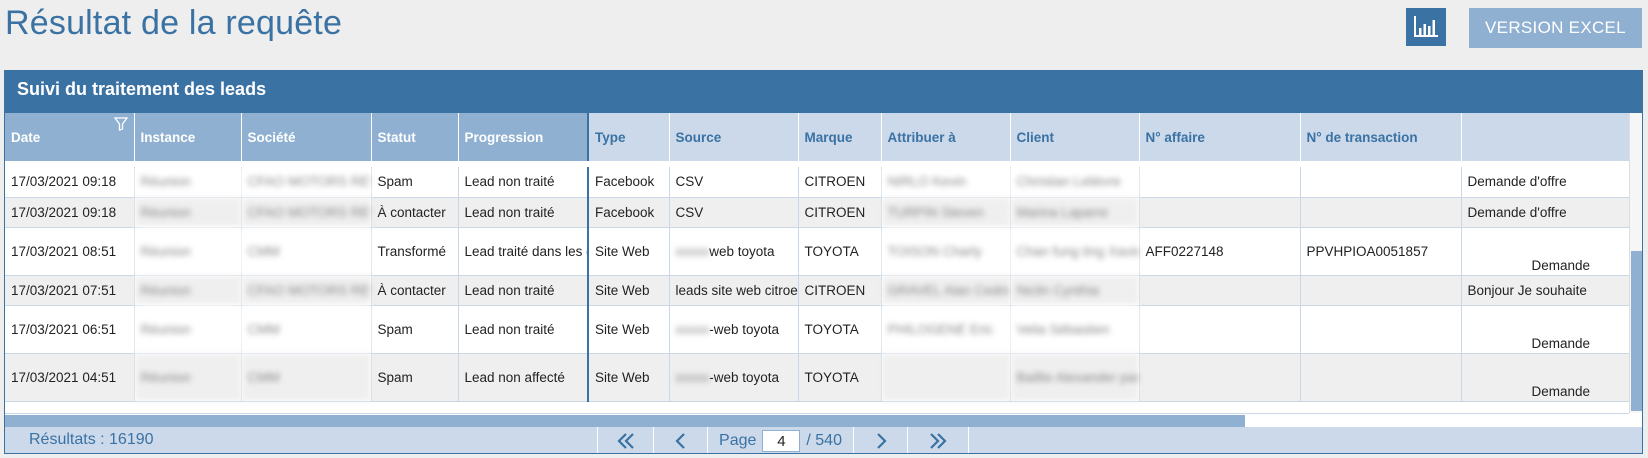 The image size is (1648, 458). What do you see at coordinates (680, 440) in the screenshot?
I see `prev-page-button` at bounding box center [680, 440].